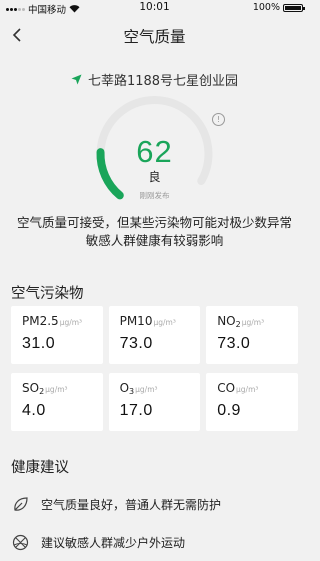 Image resolution: width=320 pixels, height=561 pixels. What do you see at coordinates (229, 410) in the screenshot?
I see `pollutant-value: 0.9` at bounding box center [229, 410].